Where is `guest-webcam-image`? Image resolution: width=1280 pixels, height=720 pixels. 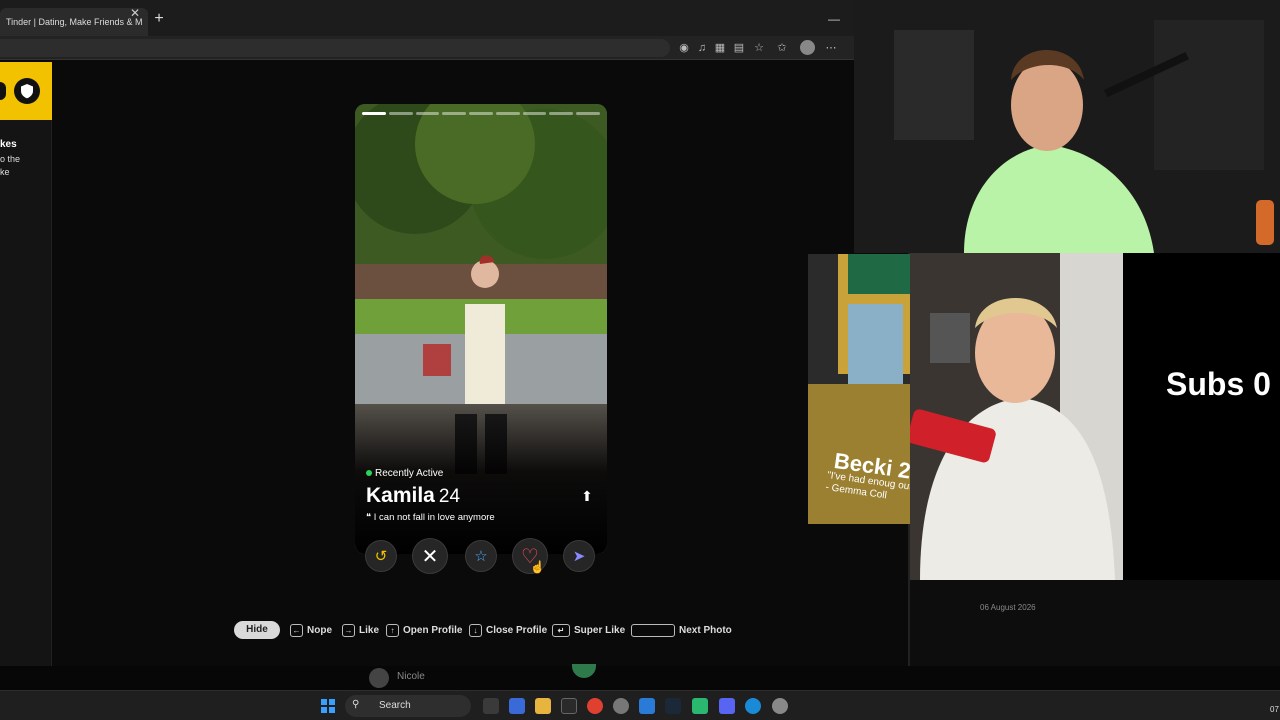 guest-webcam-image is located at coordinates (1016, 416).